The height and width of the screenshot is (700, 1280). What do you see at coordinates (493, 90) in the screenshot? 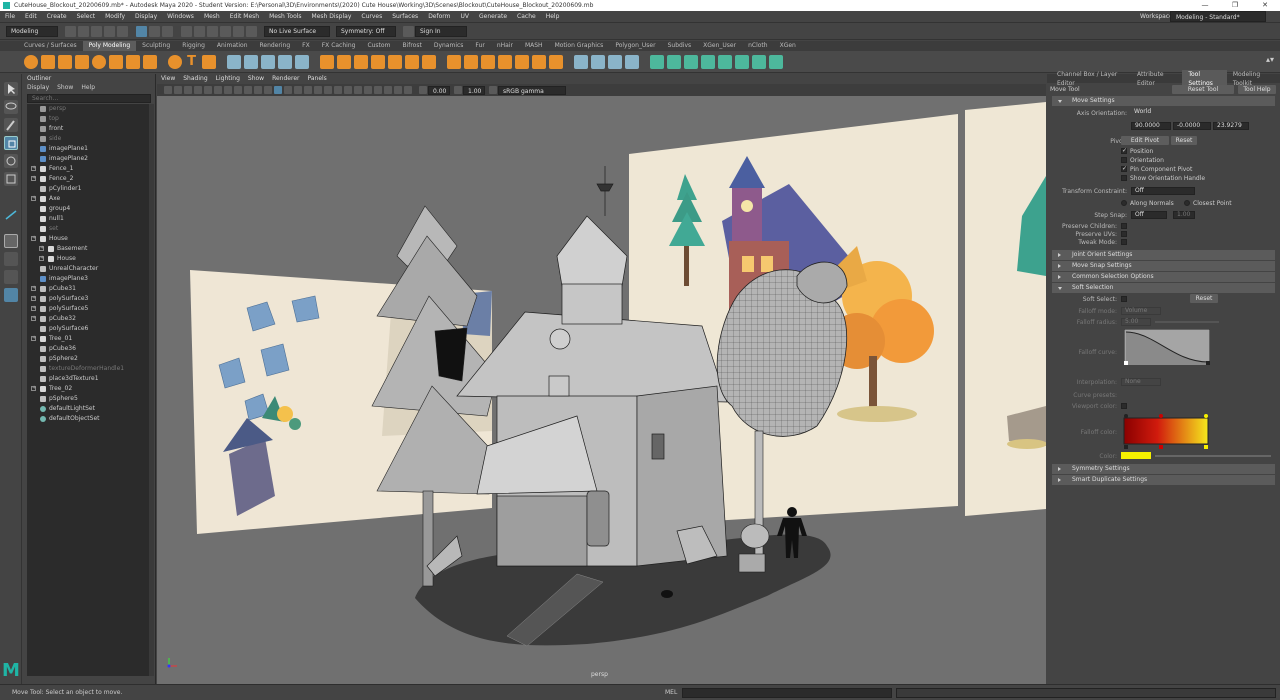
I see `color-management-icon` at bounding box center [493, 90].